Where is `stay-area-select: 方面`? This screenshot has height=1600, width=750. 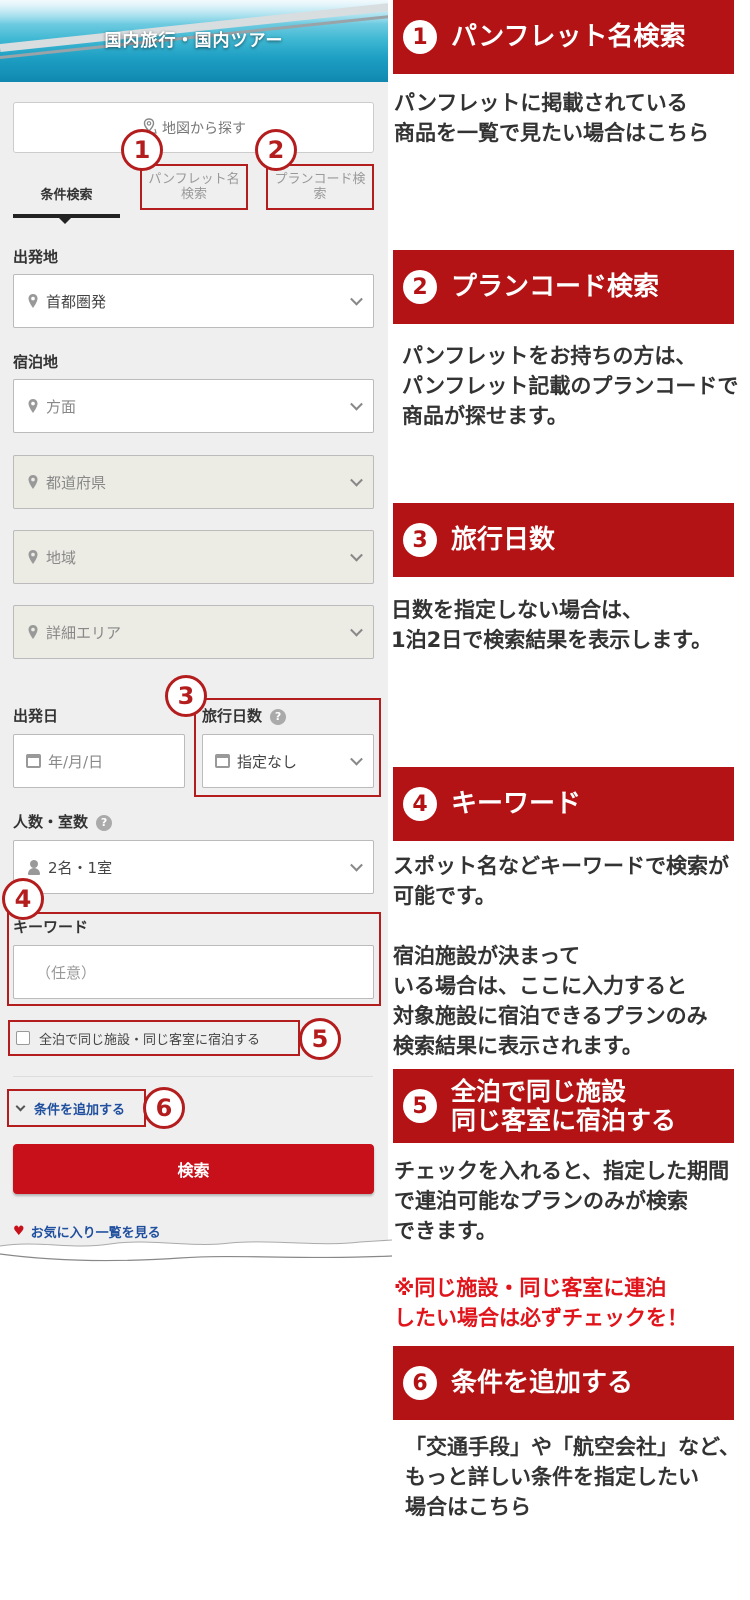
stay-area-select: 方面 is located at coordinates (193, 406).